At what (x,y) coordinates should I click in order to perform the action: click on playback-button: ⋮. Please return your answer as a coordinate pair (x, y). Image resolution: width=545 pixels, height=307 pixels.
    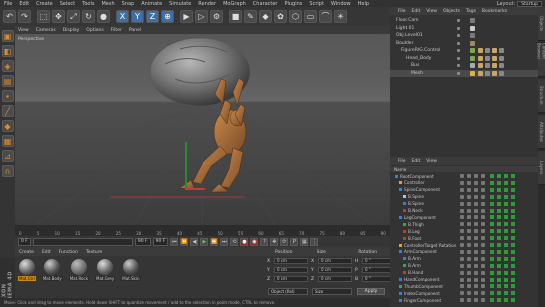
    Looking at the image, I should click on (314, 241).